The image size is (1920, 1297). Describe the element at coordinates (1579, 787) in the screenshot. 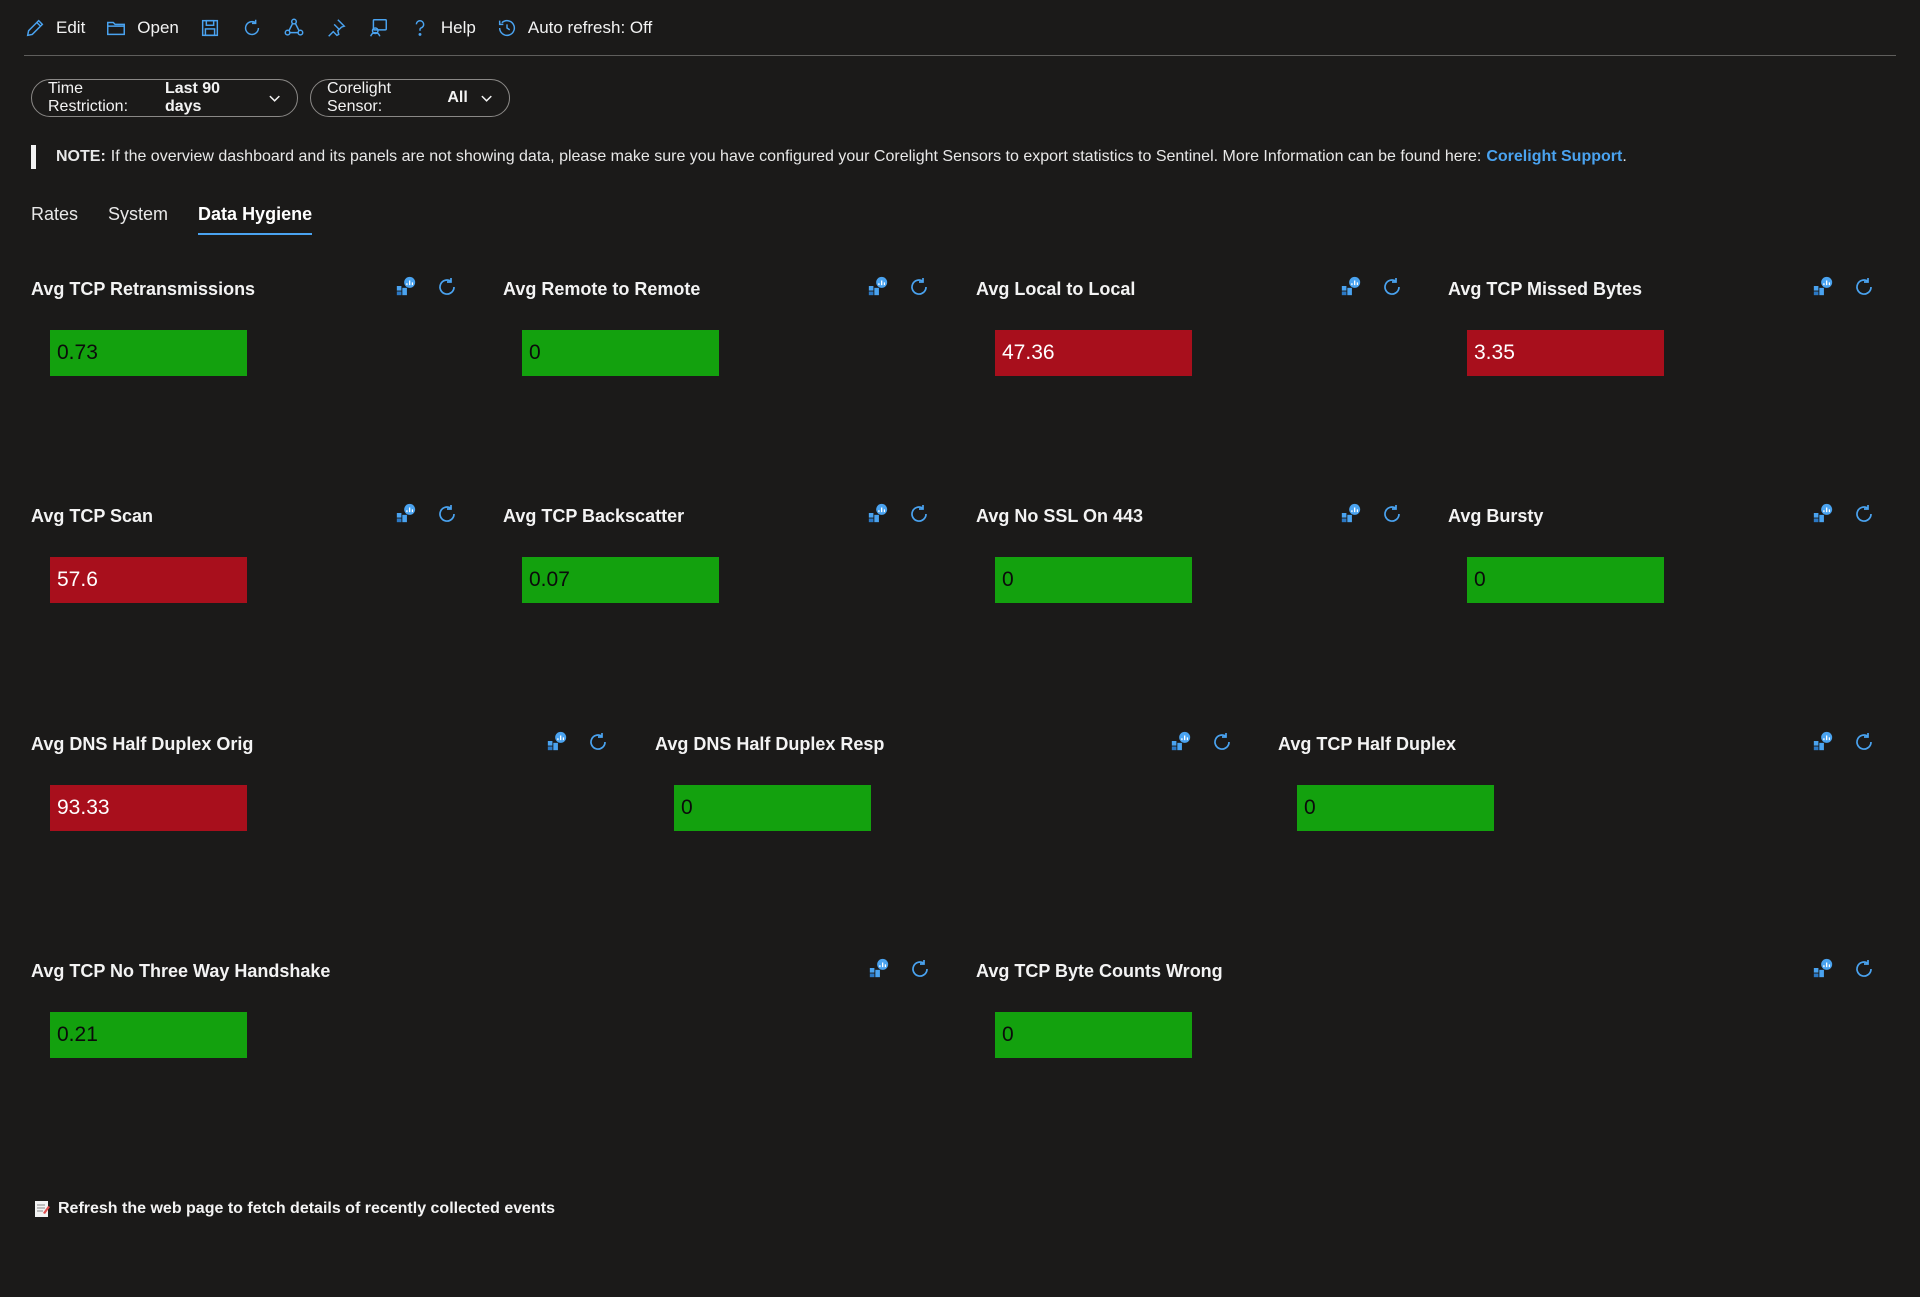

I see `metric-tile: Avg TCP Half Duplex 0` at that location.